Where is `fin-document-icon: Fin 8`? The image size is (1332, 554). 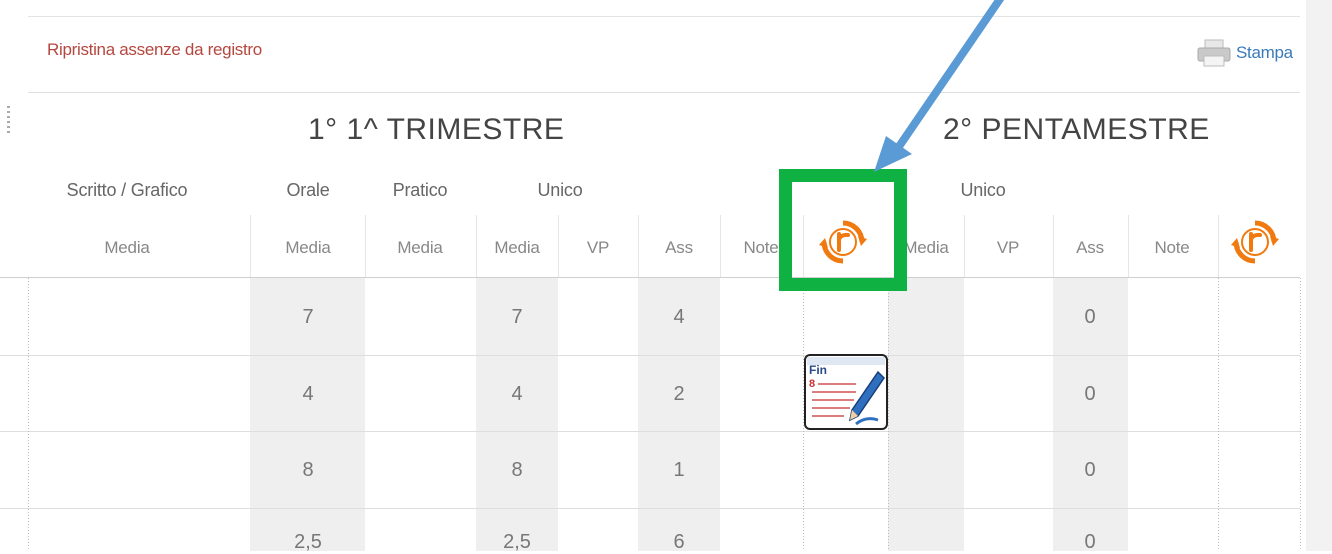
fin-document-icon: Fin 8 is located at coordinates (846, 392).